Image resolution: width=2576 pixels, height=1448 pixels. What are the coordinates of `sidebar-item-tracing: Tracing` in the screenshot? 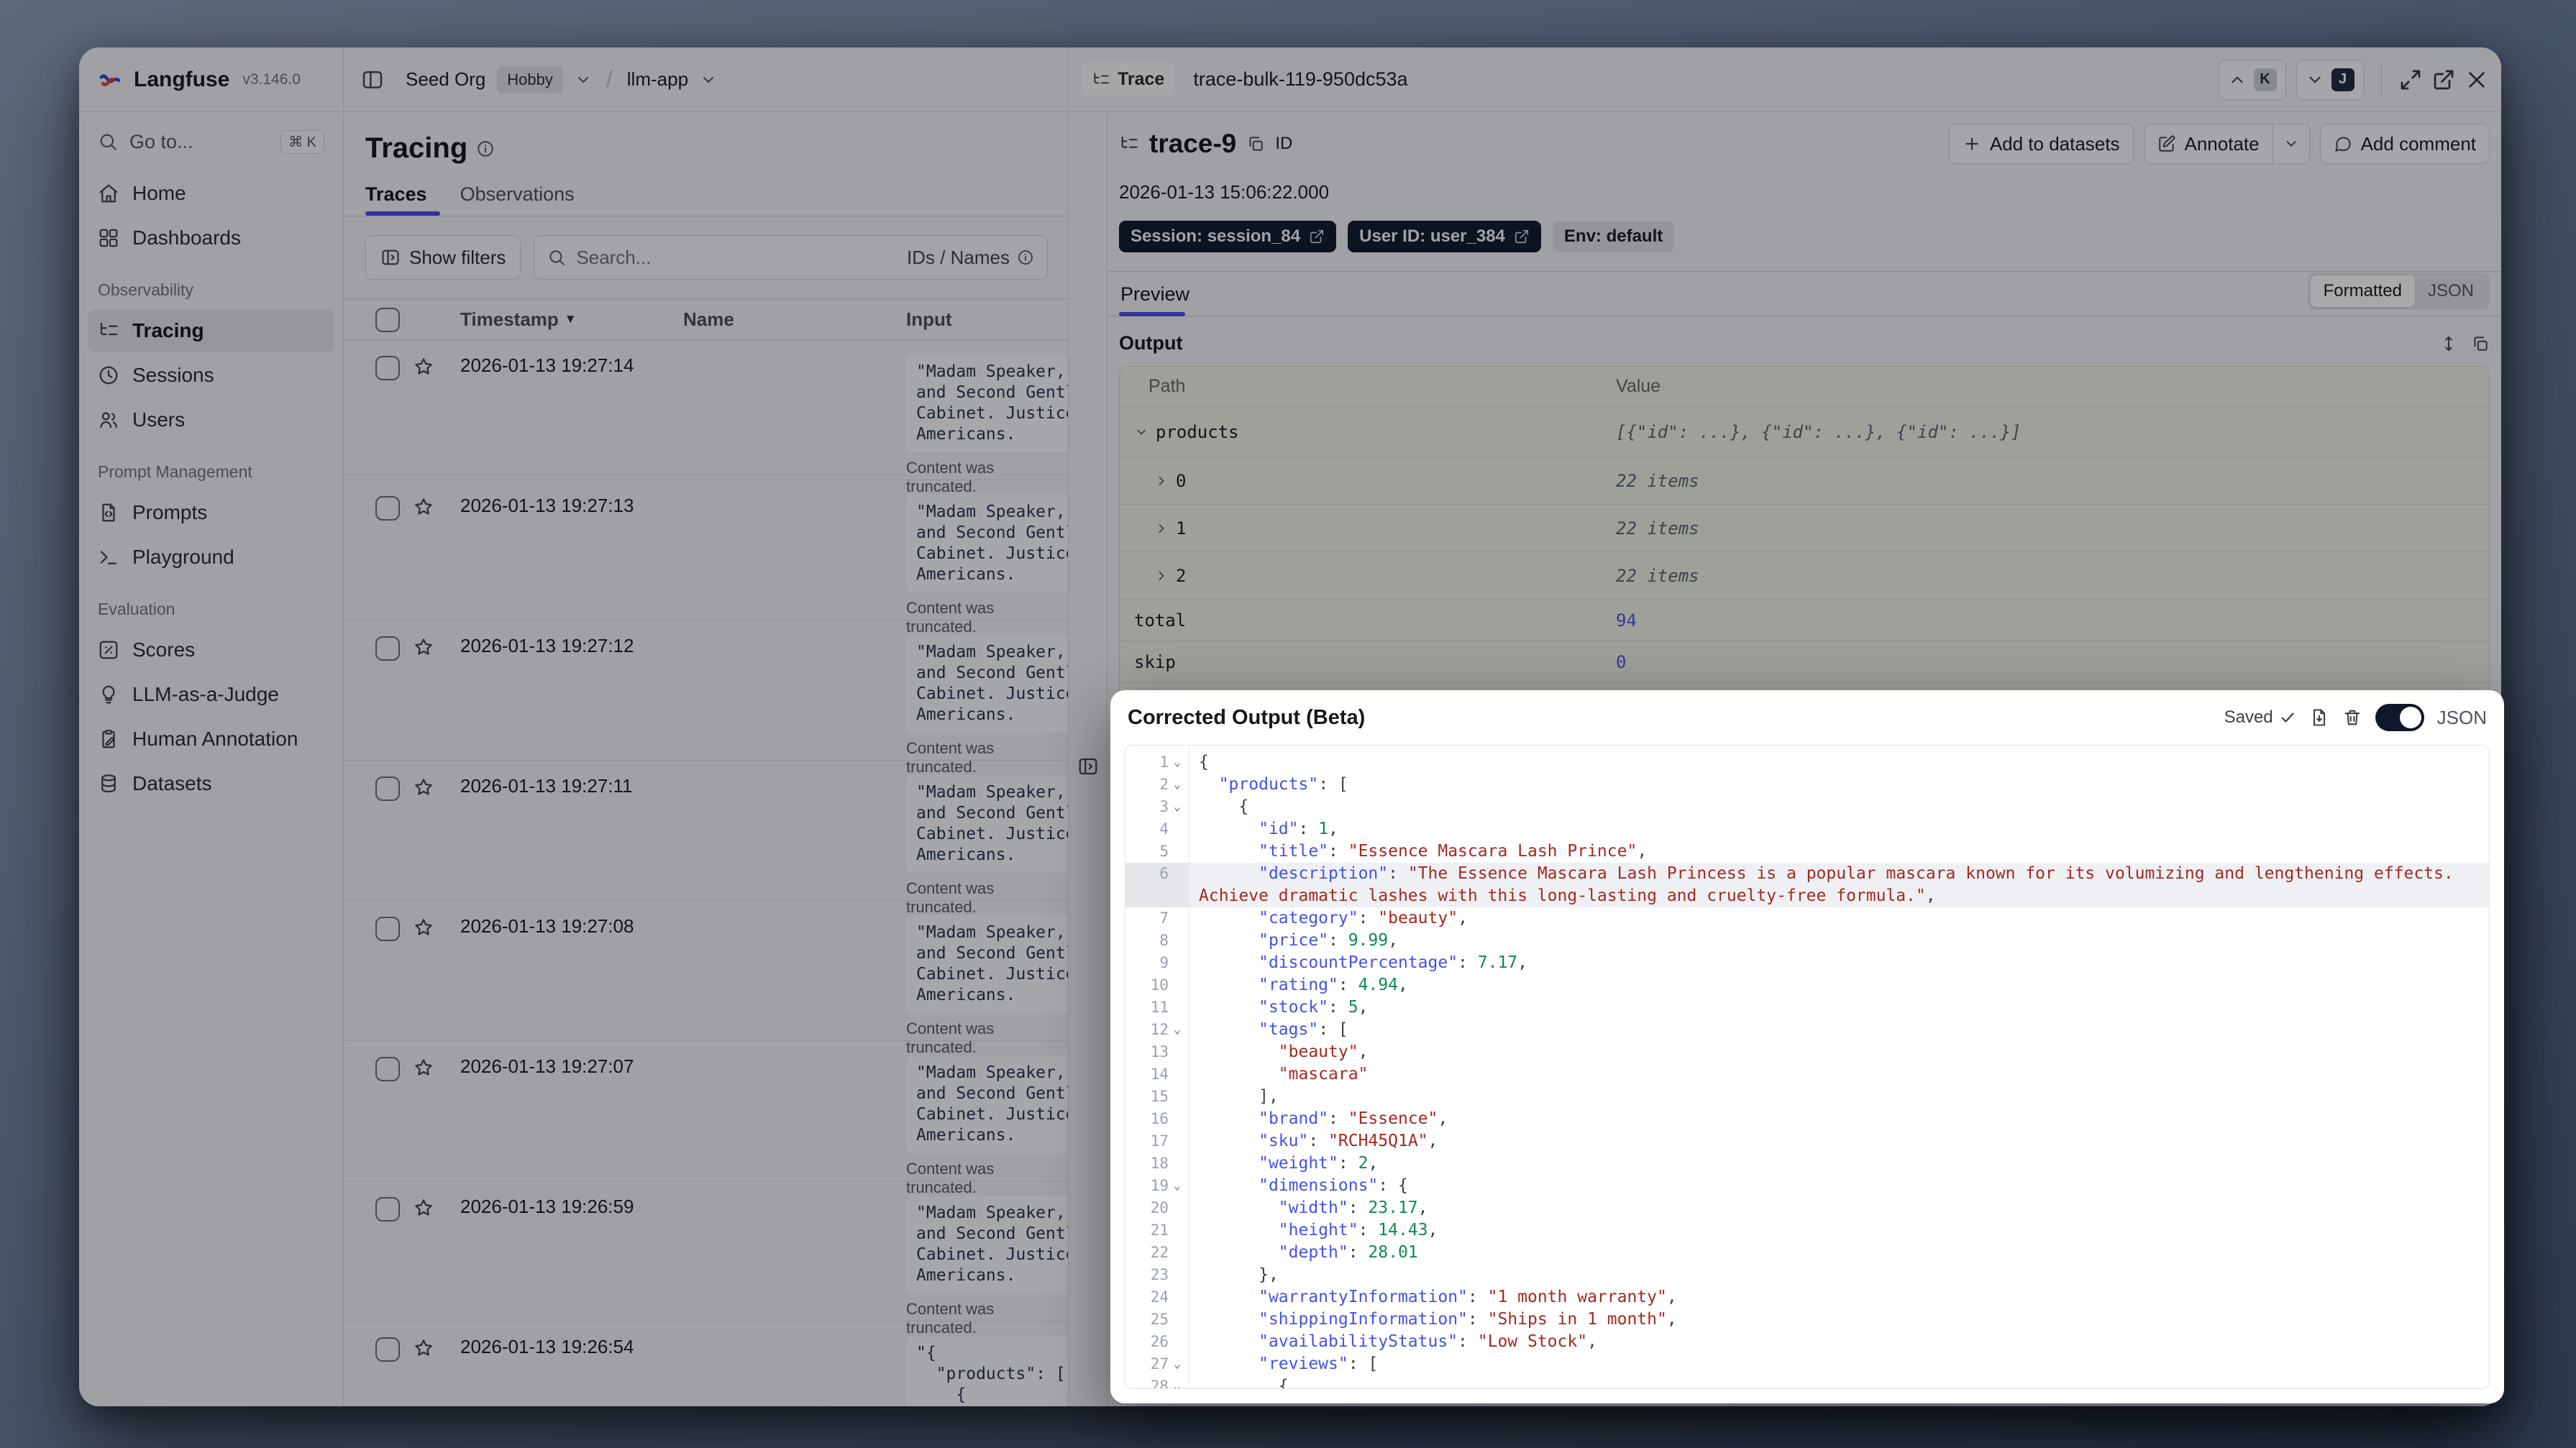 It's located at (211, 331).